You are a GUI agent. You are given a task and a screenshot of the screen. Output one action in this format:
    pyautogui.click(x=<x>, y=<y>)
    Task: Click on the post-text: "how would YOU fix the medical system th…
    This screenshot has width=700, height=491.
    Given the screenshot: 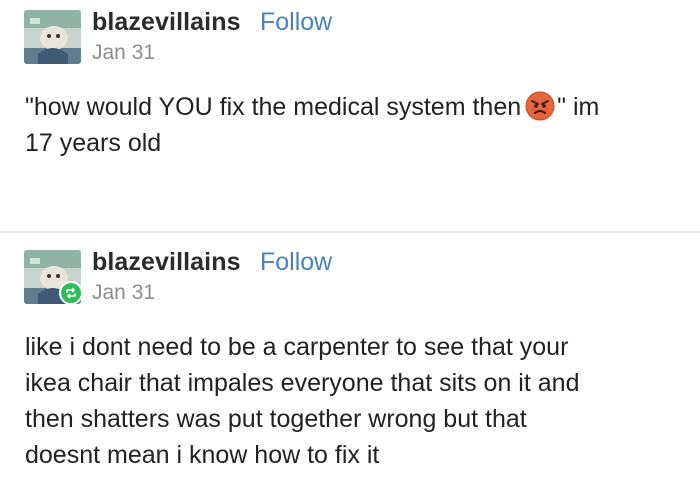 What is the action you would take?
    pyautogui.click(x=273, y=107)
    